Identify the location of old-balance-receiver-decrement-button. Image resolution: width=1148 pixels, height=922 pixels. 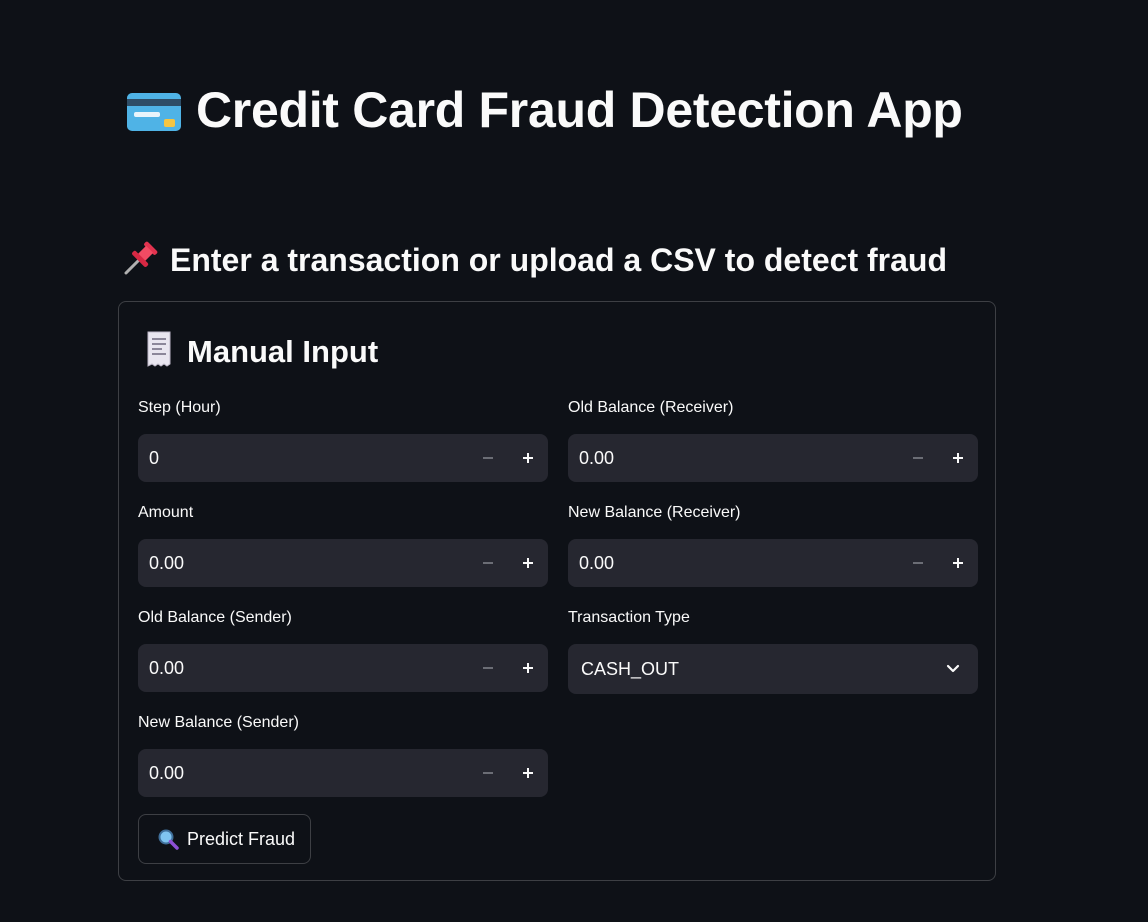
(918, 458).